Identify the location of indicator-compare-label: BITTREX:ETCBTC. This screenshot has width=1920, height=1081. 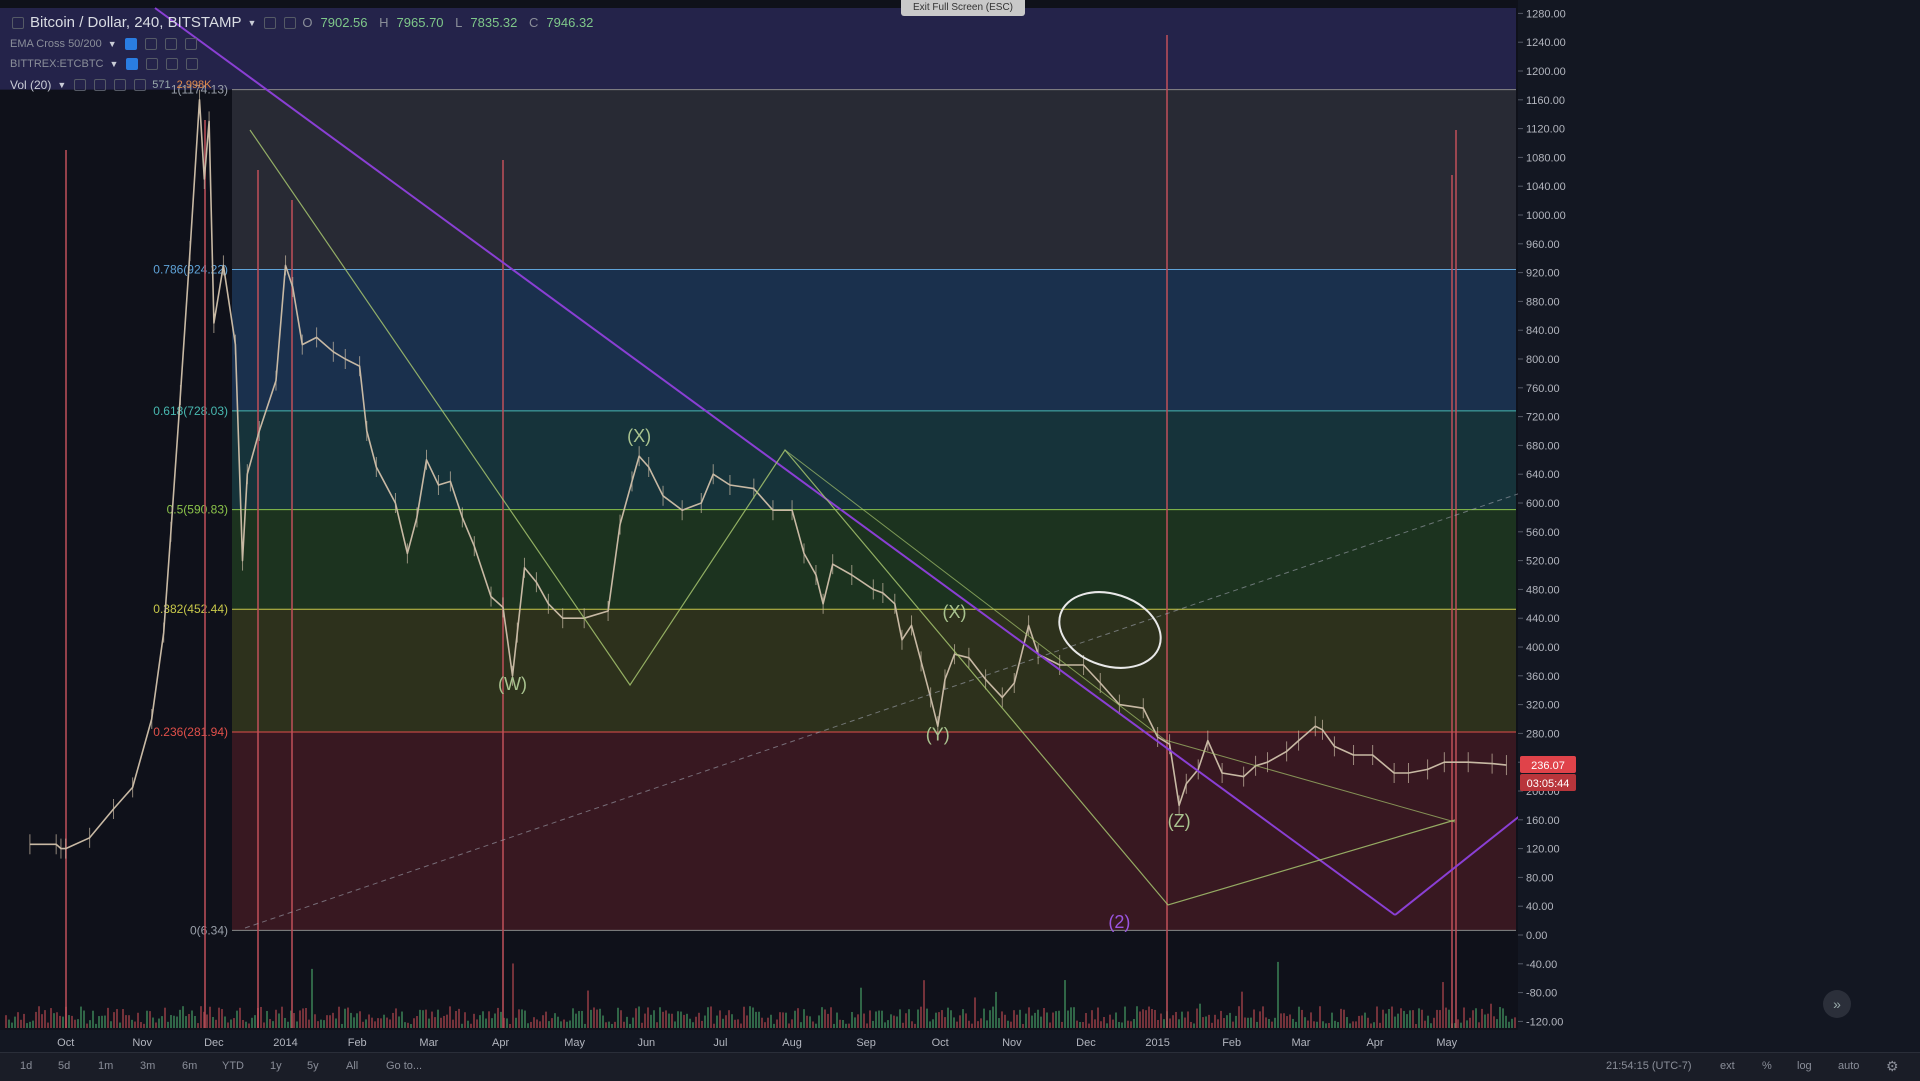
(57, 64).